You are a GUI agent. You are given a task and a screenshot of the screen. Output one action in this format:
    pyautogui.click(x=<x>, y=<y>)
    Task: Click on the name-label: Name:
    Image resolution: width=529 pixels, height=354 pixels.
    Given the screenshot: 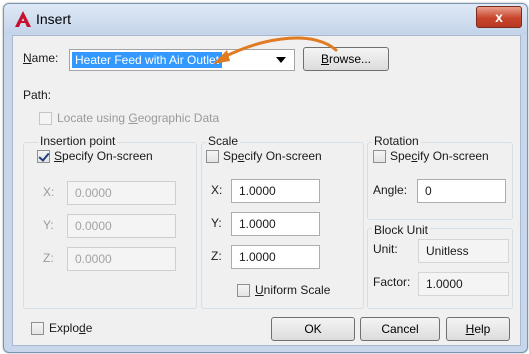 What is the action you would take?
    pyautogui.click(x=41, y=58)
    